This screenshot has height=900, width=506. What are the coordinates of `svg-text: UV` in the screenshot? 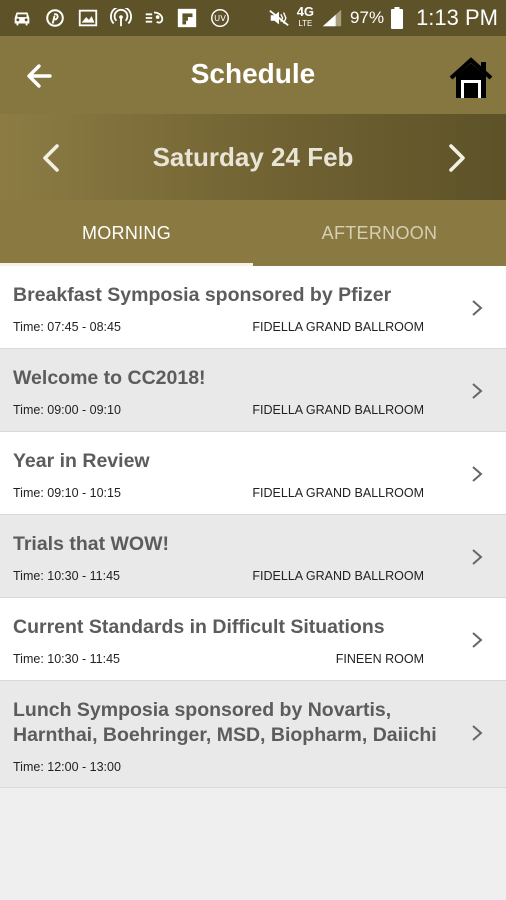 It's located at (220, 18).